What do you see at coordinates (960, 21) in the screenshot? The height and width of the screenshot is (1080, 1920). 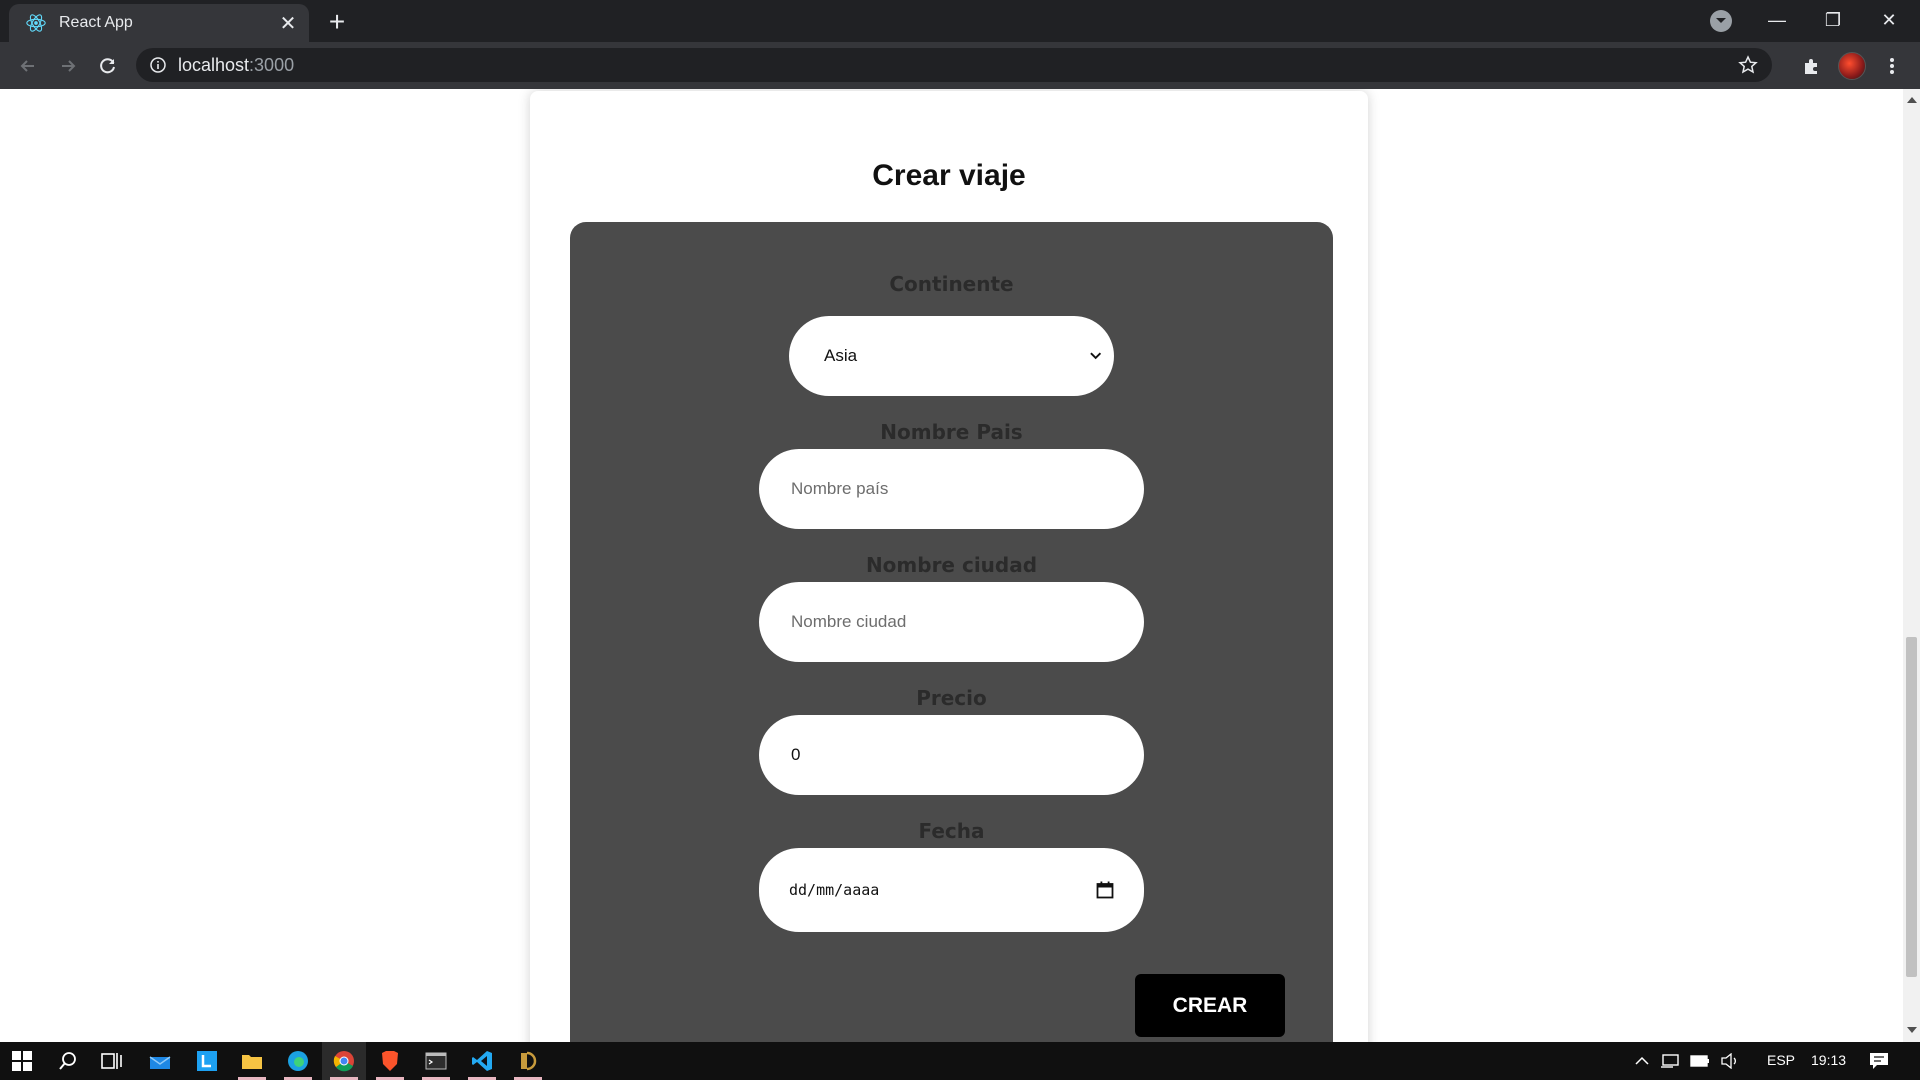 I see `browser-tab-bar: React App ✕ + — ❐ ✕` at bounding box center [960, 21].